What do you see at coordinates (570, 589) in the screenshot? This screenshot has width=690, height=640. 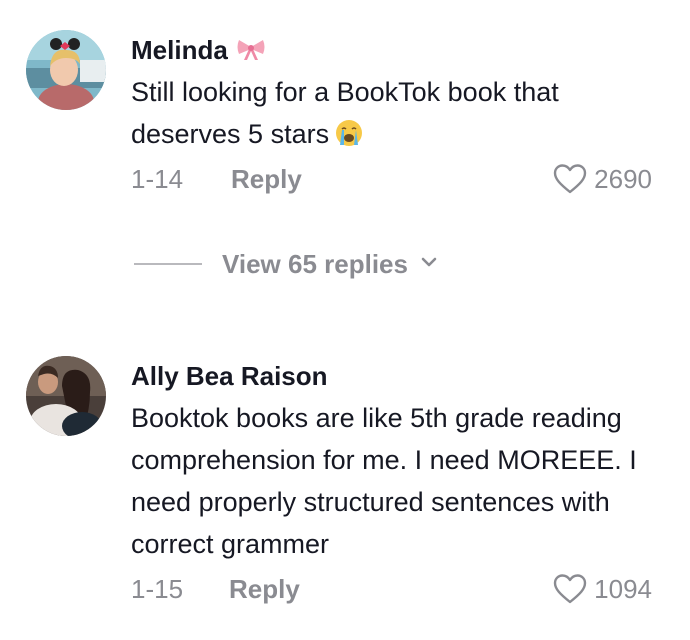 I see `heart-outline-icon` at bounding box center [570, 589].